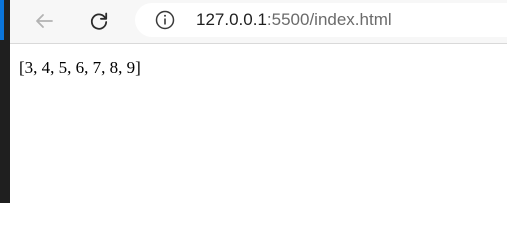 The image size is (507, 240). I want to click on url-text: 127.0.0.1:5500/index.html, so click(294, 20).